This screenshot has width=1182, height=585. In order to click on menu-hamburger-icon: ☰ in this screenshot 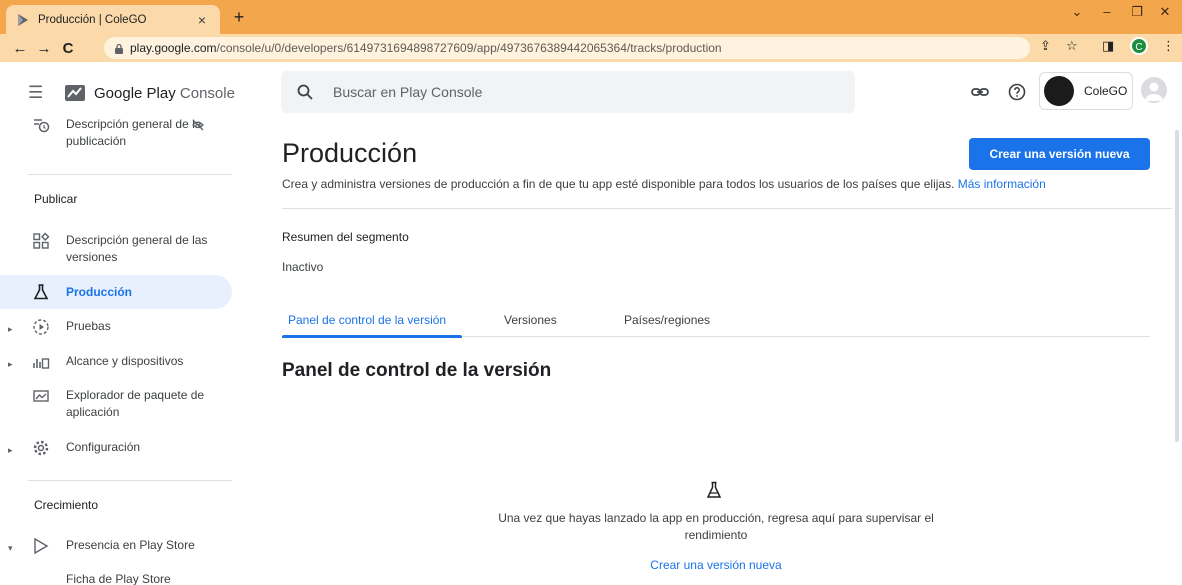, I will do `click(38, 93)`.